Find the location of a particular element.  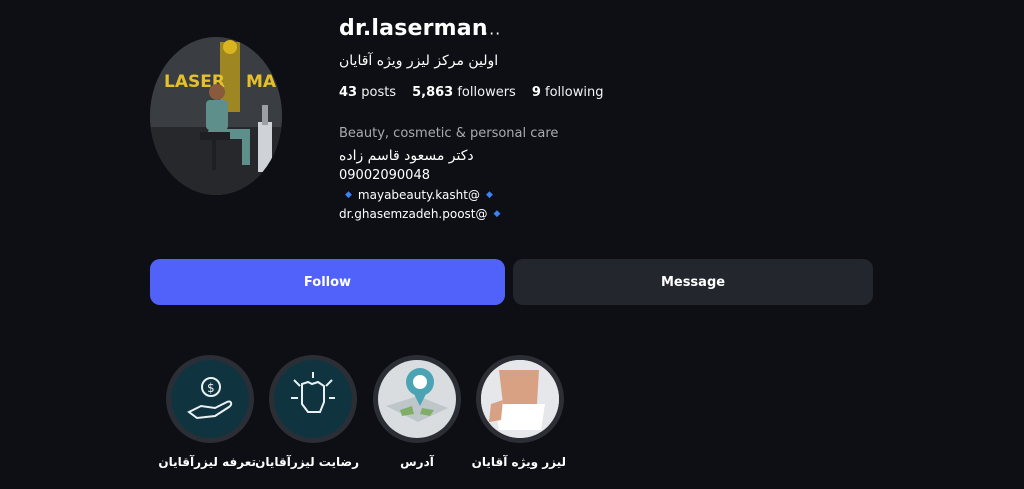

bio-link-1-text: mayabeauty.kasht@ is located at coordinates (418, 195).